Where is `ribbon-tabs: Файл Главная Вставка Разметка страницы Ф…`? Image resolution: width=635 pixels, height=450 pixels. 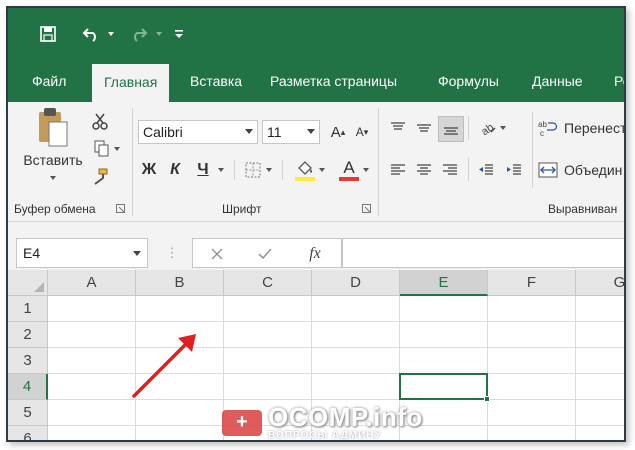
ribbon-tabs: Файл Главная Вставка Разметка страницы Ф… is located at coordinates (316, 81).